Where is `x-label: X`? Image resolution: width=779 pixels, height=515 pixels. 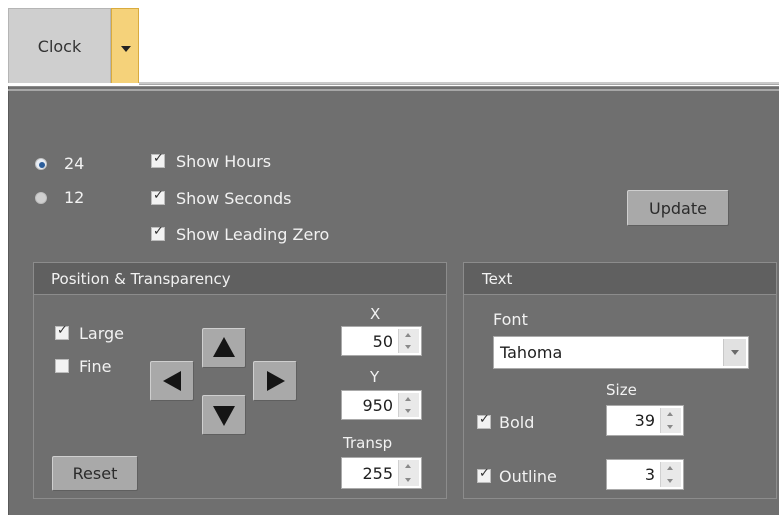 x-label: X is located at coordinates (375, 314).